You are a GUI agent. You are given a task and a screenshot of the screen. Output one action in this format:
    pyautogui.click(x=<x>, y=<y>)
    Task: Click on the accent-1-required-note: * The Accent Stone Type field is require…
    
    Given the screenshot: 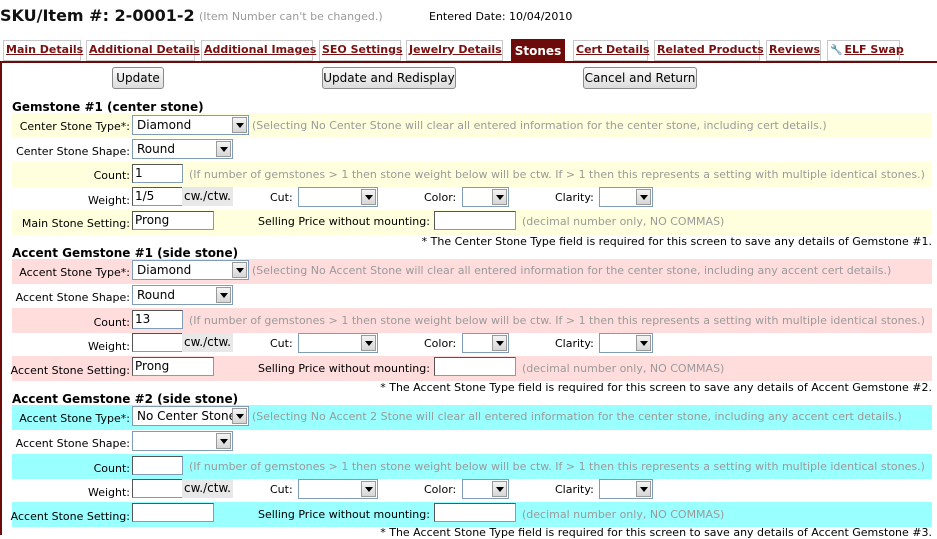 What is the action you would take?
    pyautogui.click(x=656, y=387)
    